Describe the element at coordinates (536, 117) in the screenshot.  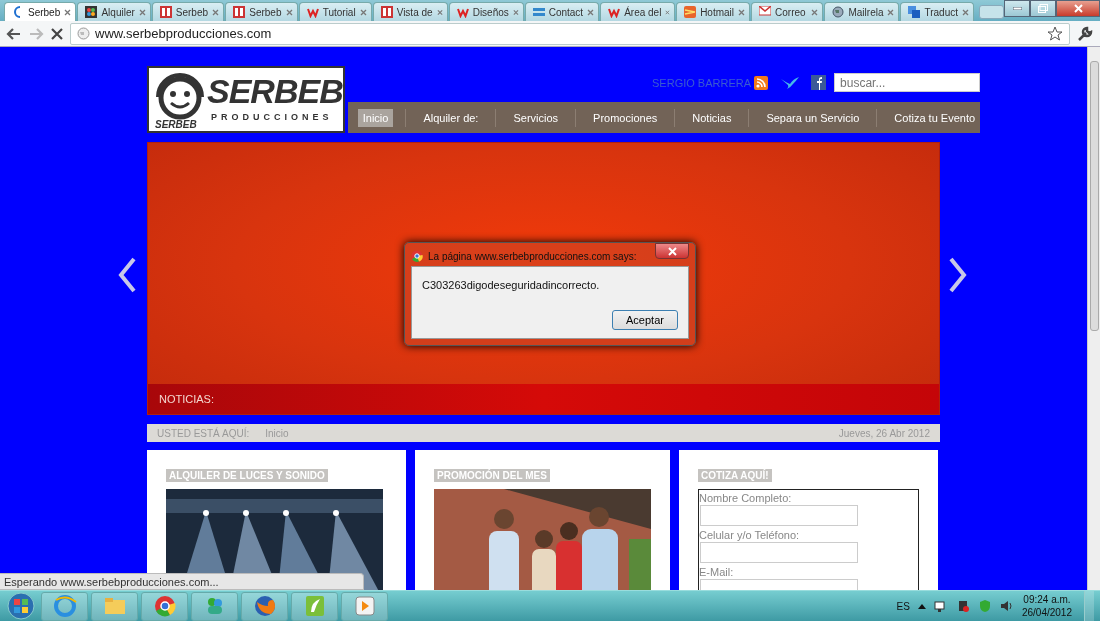
I see `nav-item: Servicios` at that location.